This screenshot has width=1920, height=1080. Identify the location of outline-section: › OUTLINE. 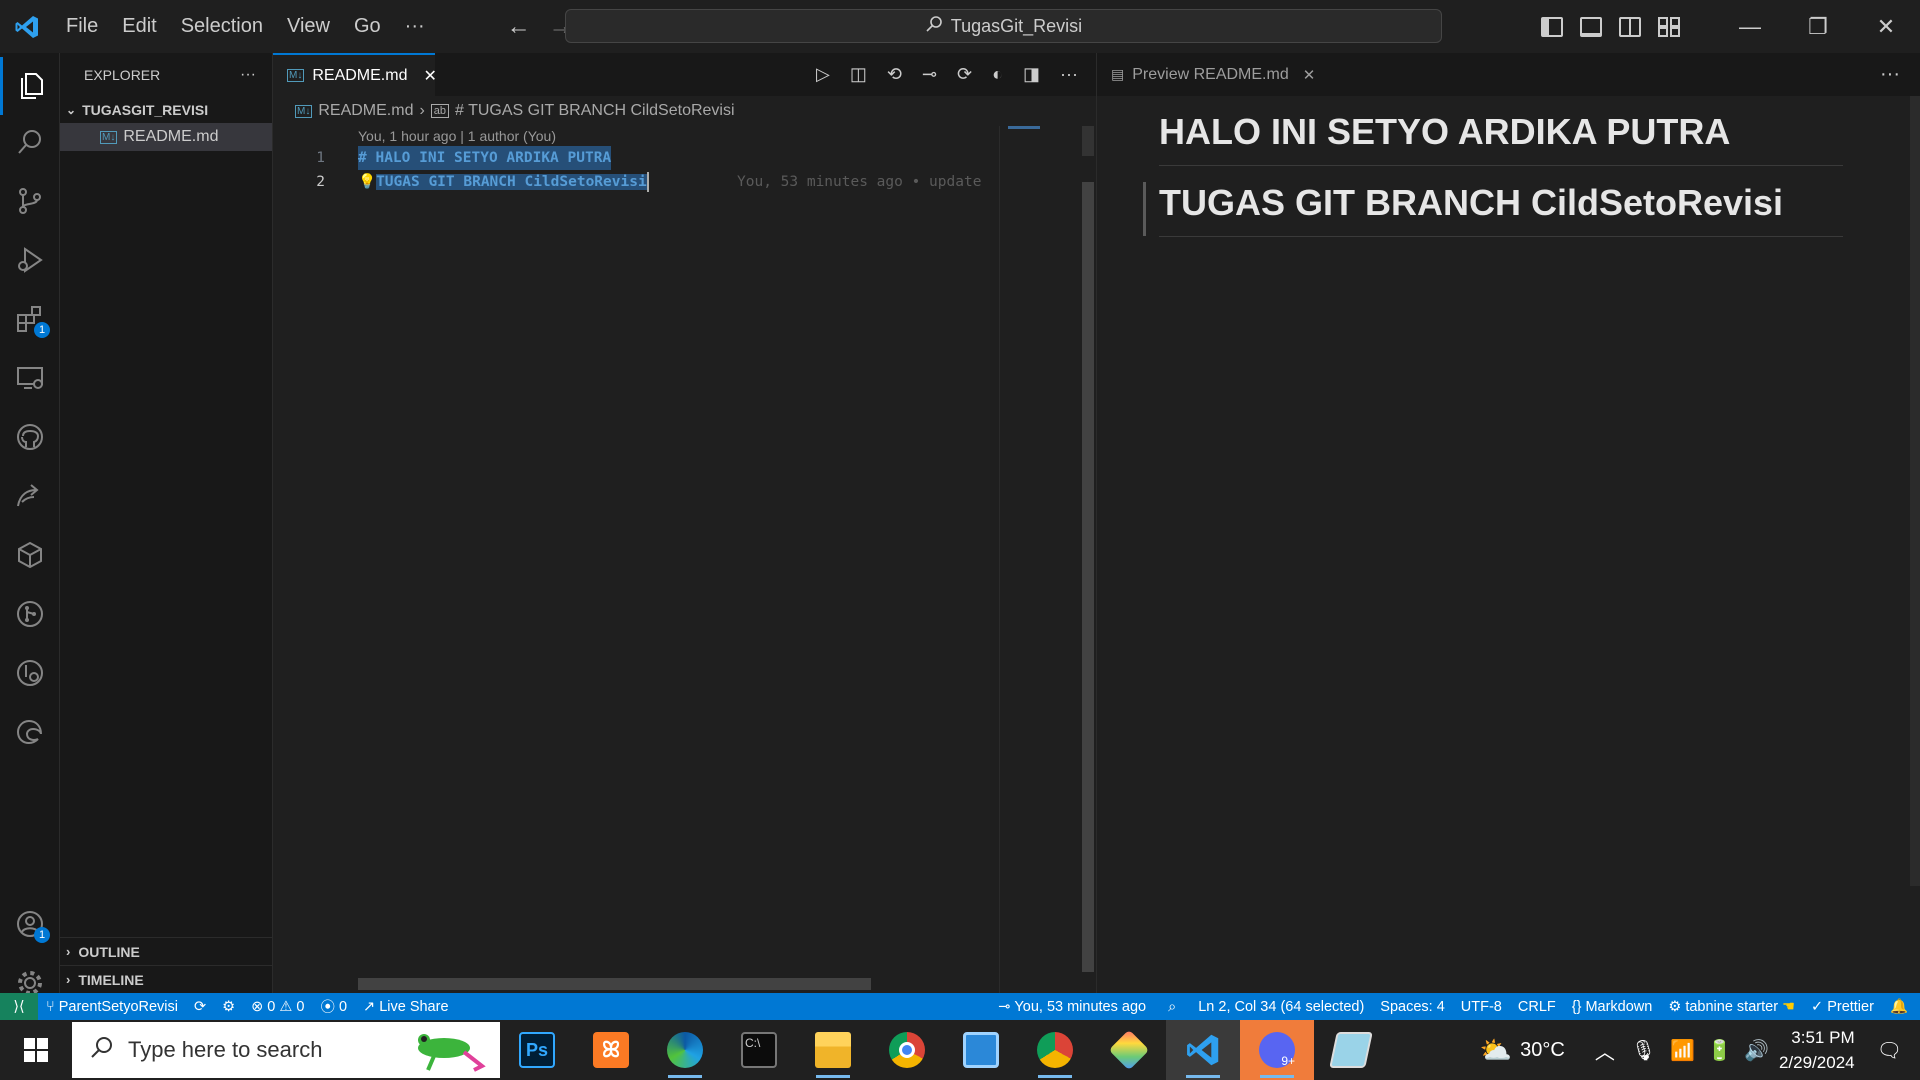
(166, 951).